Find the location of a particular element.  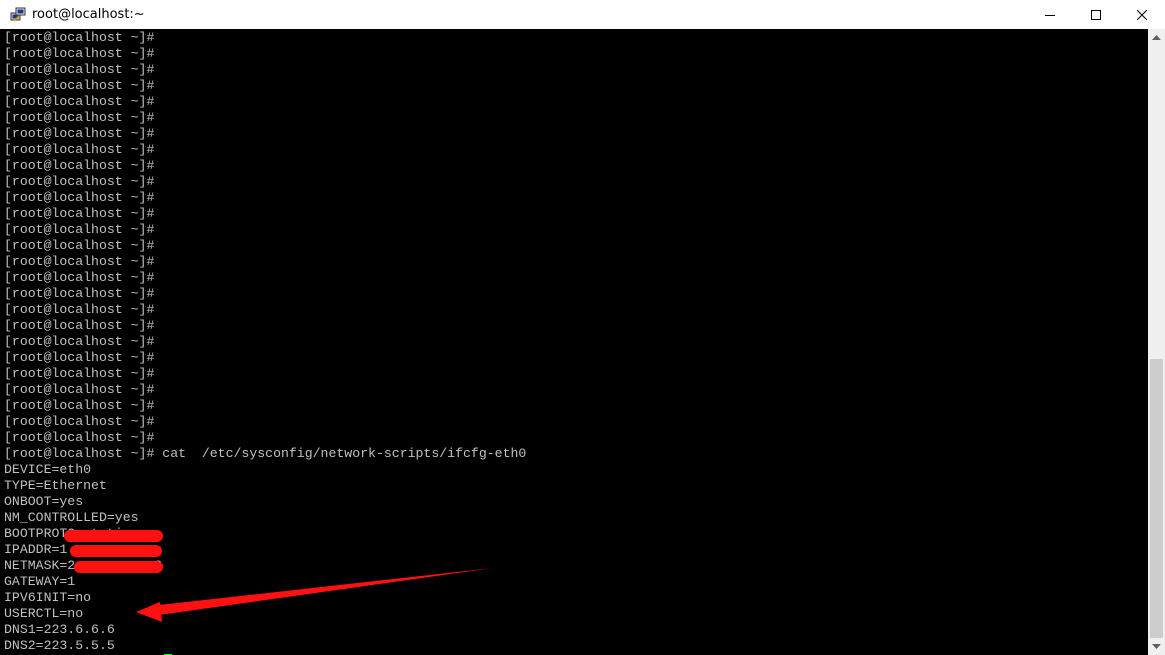

window-controls is located at coordinates (1096, 14).